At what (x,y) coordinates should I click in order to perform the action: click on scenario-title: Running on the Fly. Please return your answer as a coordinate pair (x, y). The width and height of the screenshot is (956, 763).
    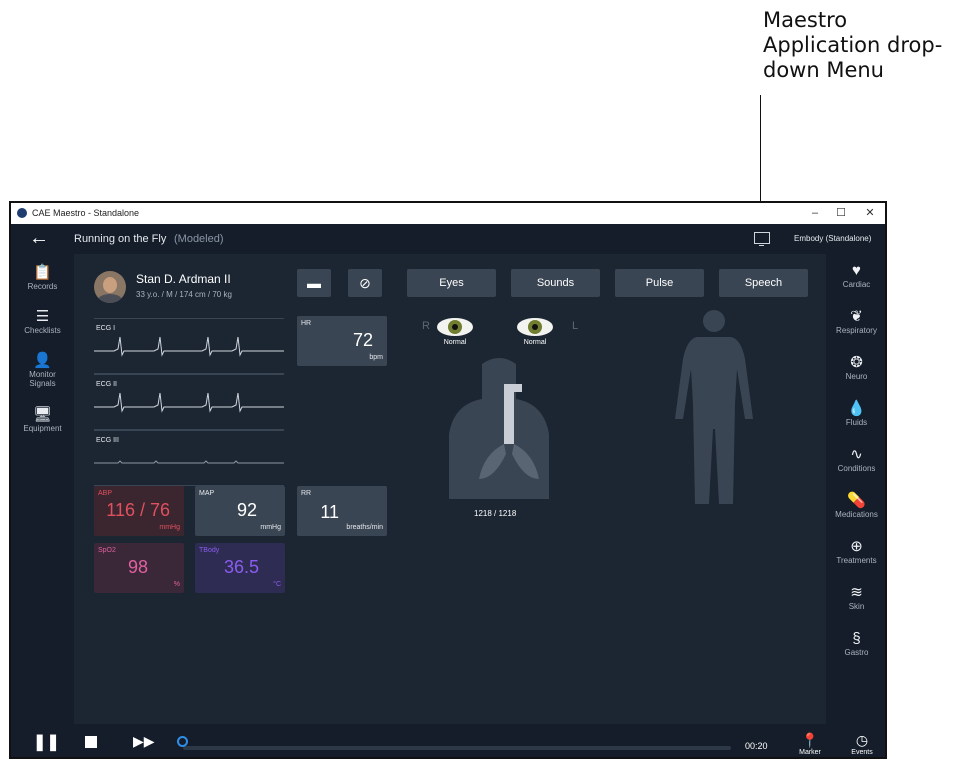
    Looking at the image, I should click on (120, 239).